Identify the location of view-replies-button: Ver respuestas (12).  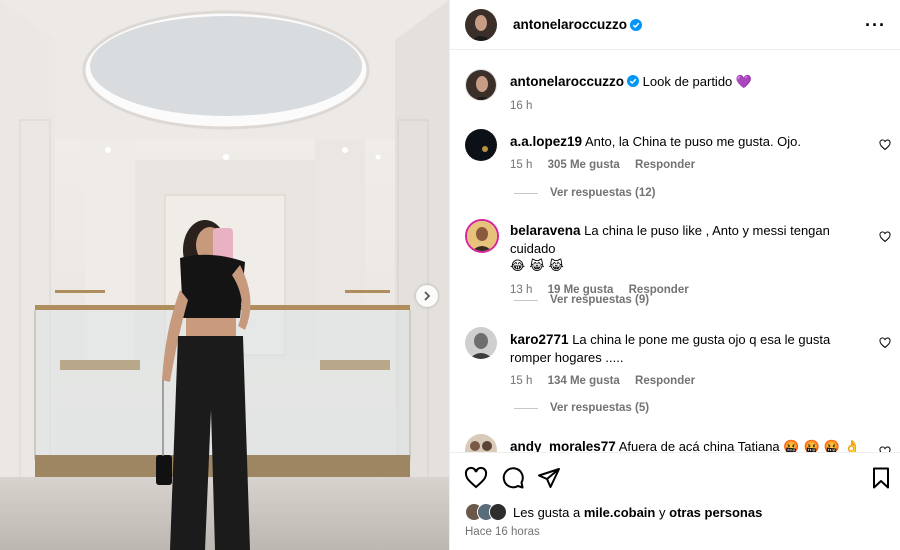
(584, 193).